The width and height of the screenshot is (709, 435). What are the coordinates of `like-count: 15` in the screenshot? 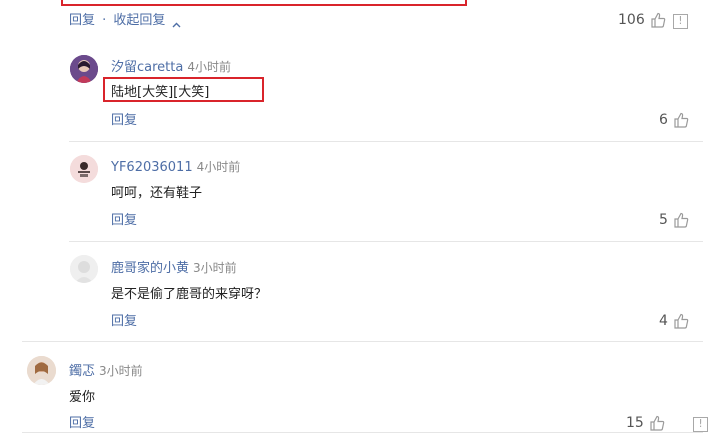 It's located at (635, 423).